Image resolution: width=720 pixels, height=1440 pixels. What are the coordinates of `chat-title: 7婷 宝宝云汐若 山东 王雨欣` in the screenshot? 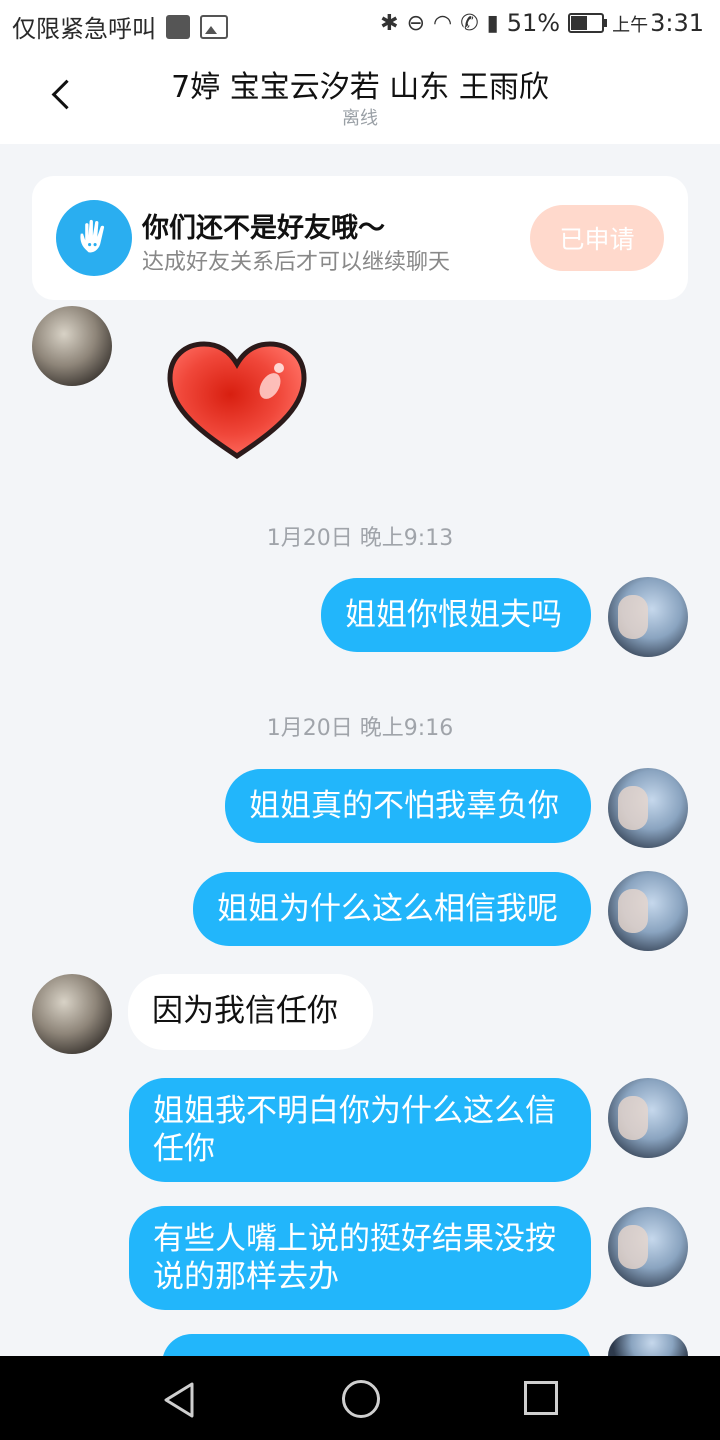 It's located at (360, 87).